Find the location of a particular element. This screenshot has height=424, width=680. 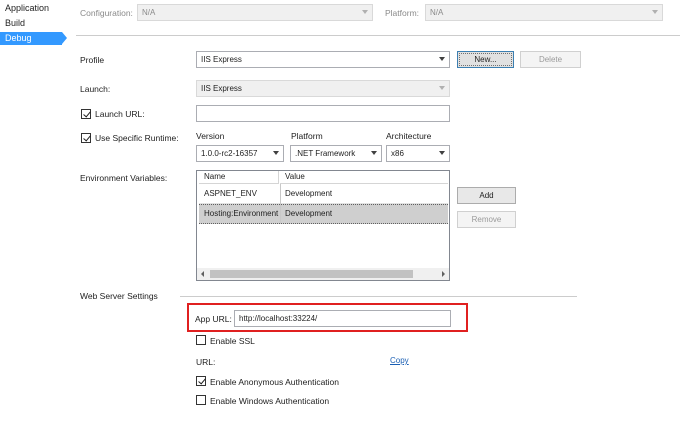

launch-select: IIS Express is located at coordinates (323, 88).